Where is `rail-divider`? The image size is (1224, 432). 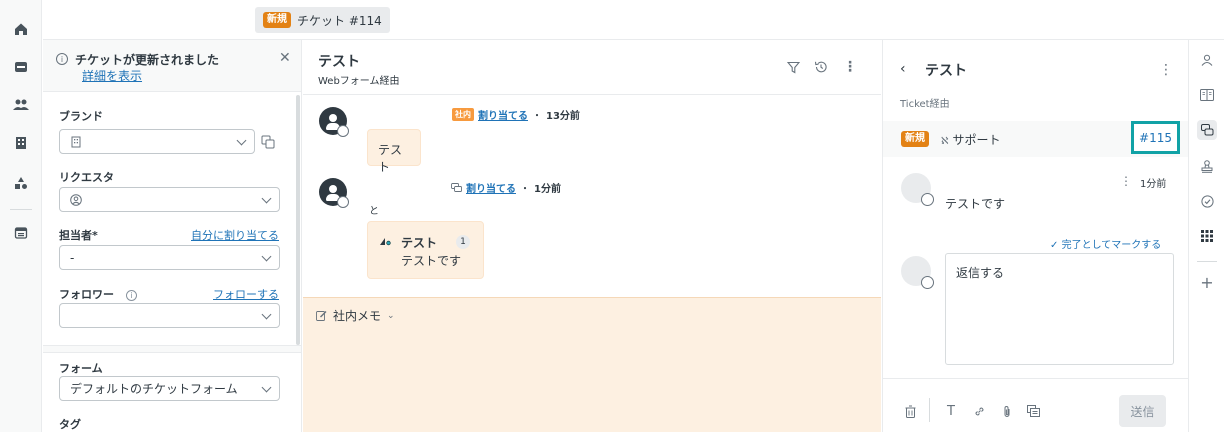 rail-divider is located at coordinates (1207, 261).